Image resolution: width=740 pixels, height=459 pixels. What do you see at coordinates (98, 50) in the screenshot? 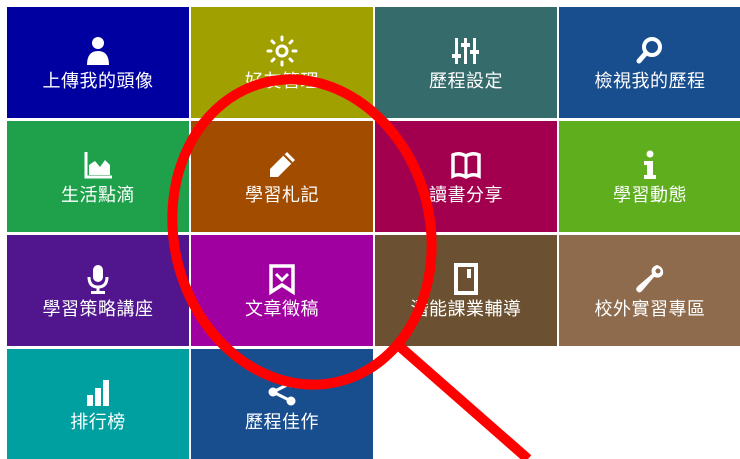
I see `user-icon` at bounding box center [98, 50].